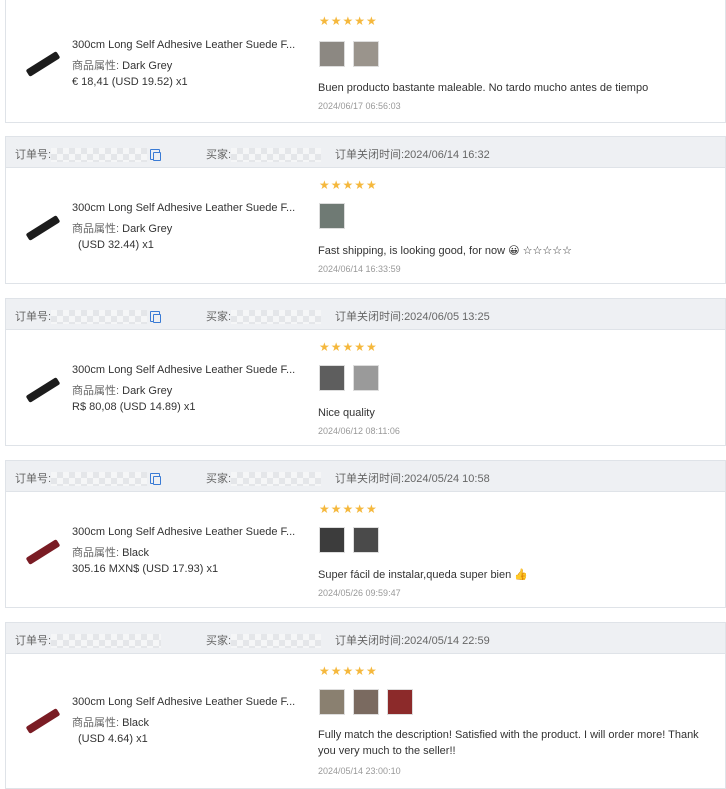 The image size is (726, 789). Describe the element at coordinates (359, 106) in the screenshot. I see `review-time: 2024/06/17 06:56:03` at that location.